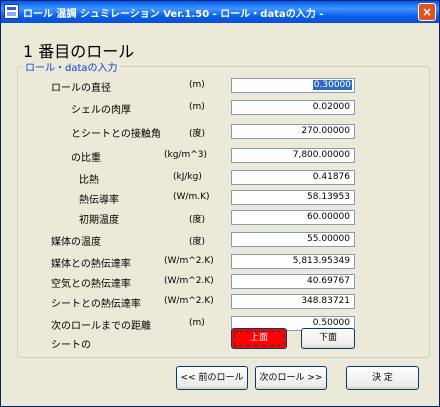 This screenshot has height=407, width=440. I want to click on specific-heat-label: 比熱, so click(89, 180).